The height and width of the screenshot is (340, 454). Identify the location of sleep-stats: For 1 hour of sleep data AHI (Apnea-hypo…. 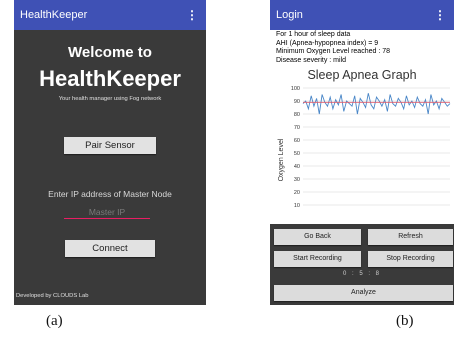
(333, 48).